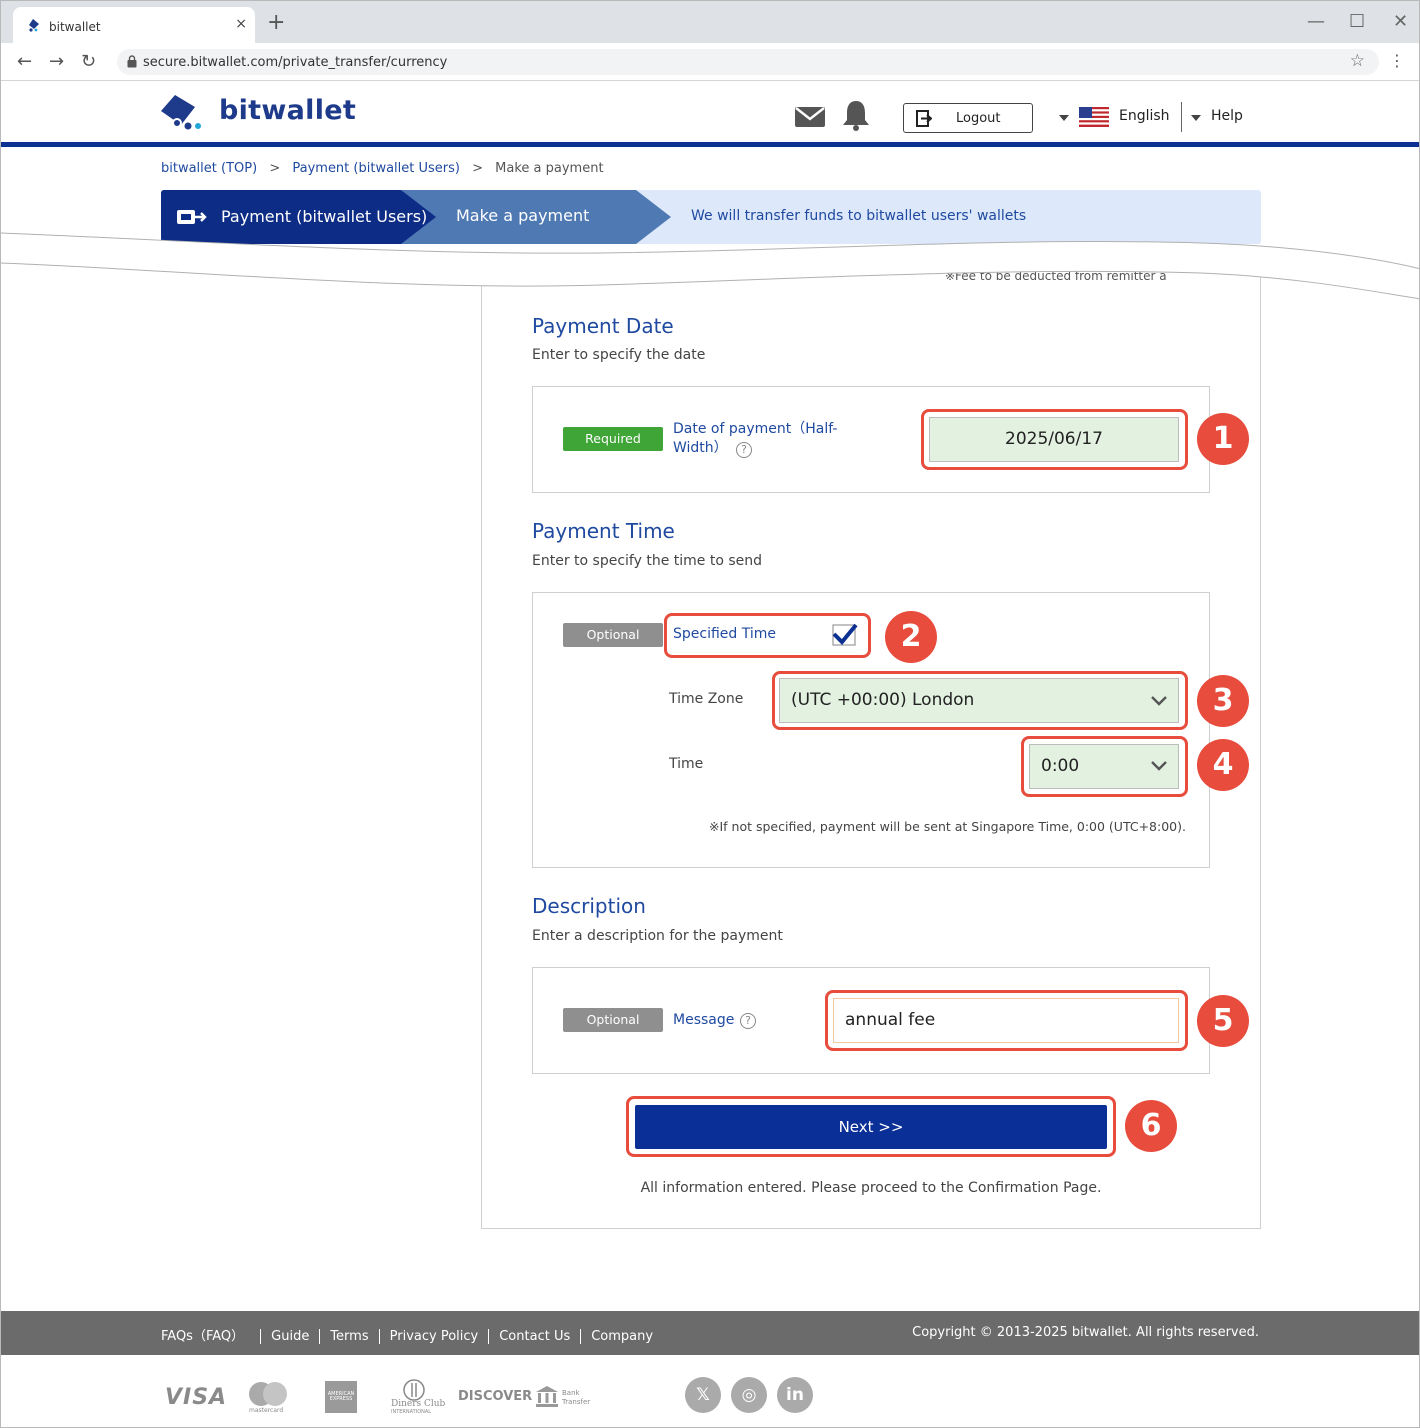 The width and height of the screenshot is (1420, 1428). What do you see at coordinates (268, 1394) in the screenshot?
I see `mastercard-logo-icon` at bounding box center [268, 1394].